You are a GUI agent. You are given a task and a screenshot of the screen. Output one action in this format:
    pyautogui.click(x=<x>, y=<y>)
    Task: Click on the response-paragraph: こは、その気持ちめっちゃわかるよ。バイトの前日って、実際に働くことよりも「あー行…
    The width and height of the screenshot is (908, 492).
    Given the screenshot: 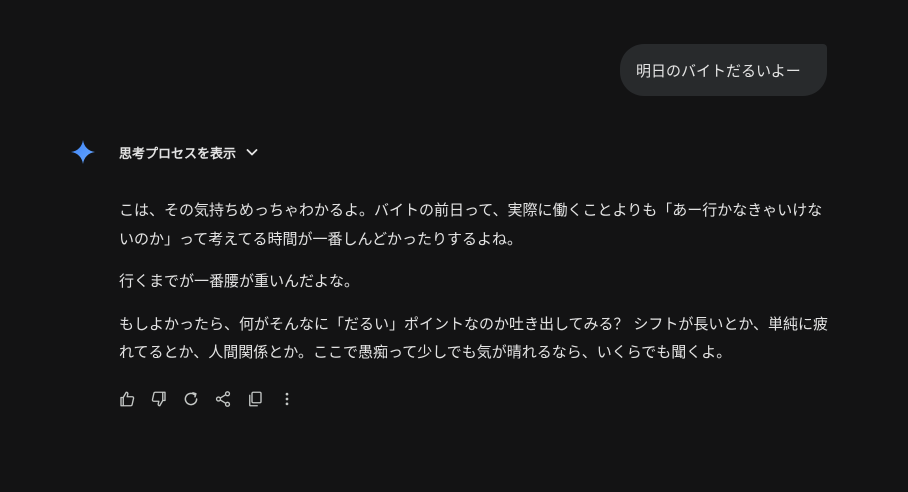 What is the action you would take?
    pyautogui.click(x=471, y=224)
    